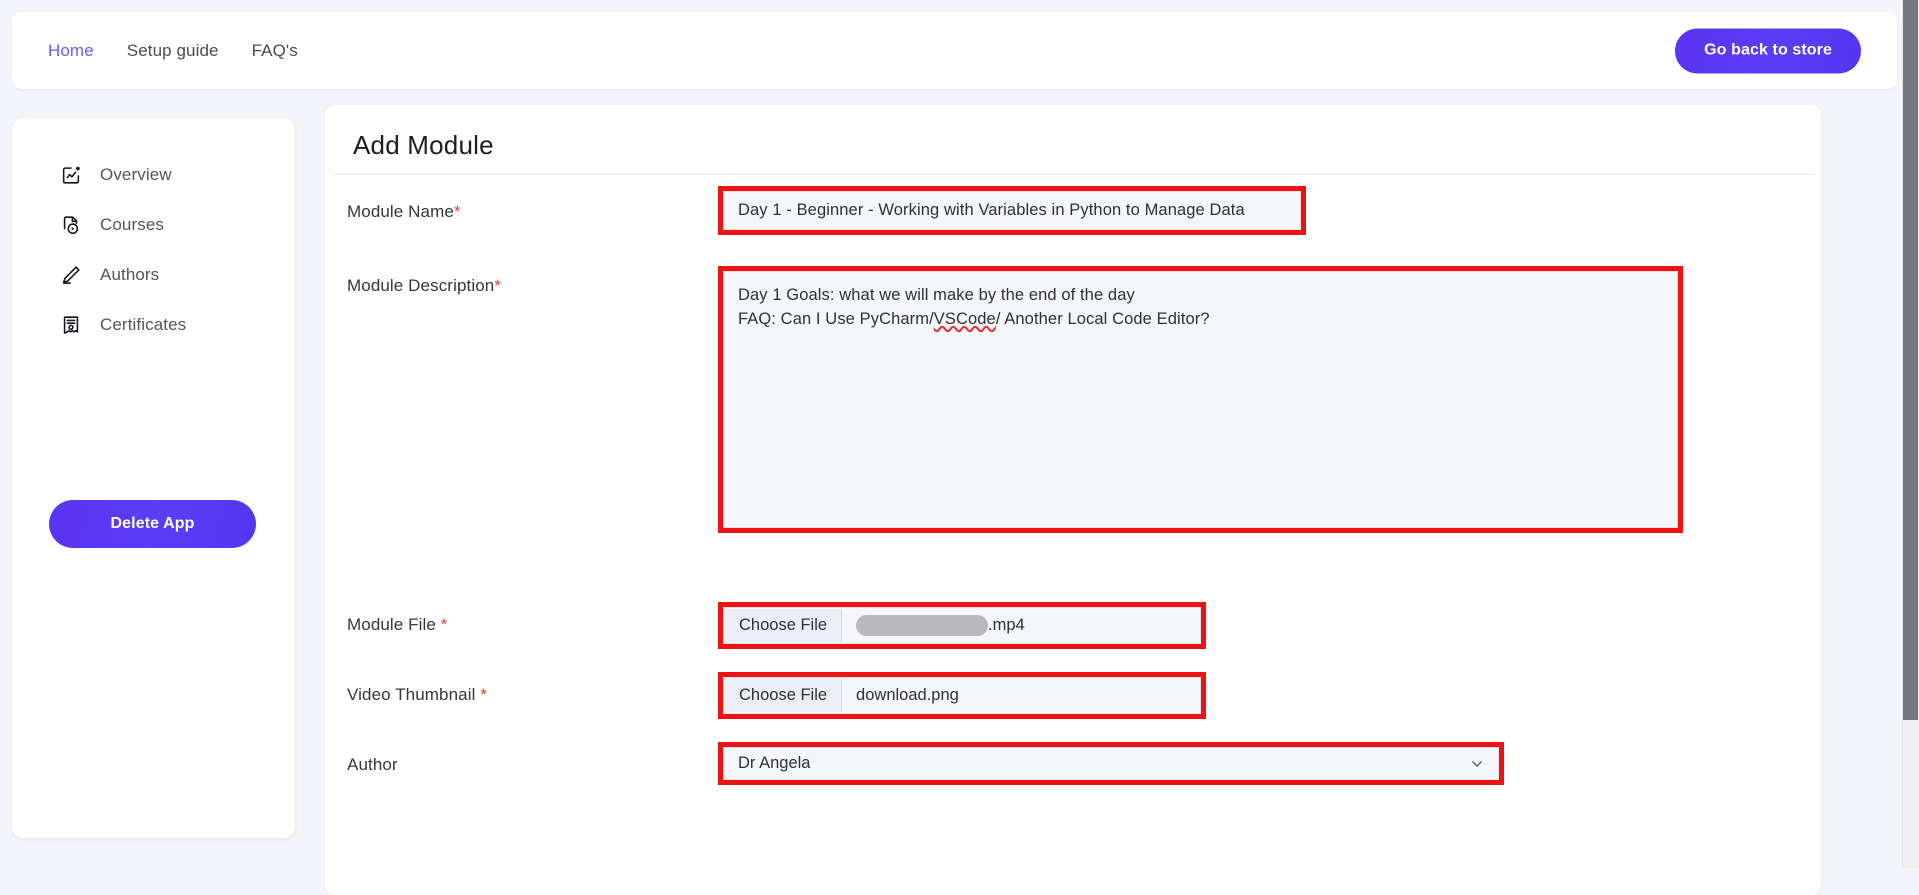 The width and height of the screenshot is (1919, 895). What do you see at coordinates (404, 211) in the screenshot?
I see `module-name-label: Module Name*` at bounding box center [404, 211].